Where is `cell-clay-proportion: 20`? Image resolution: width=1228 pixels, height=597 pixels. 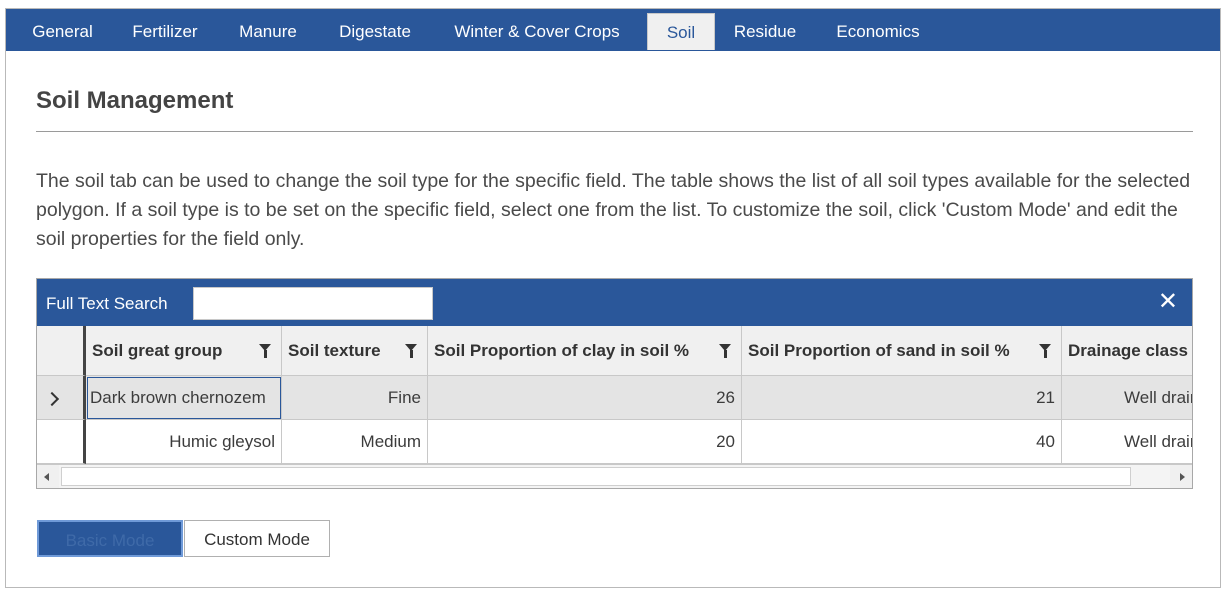 cell-clay-proportion: 20 is located at coordinates (585, 442).